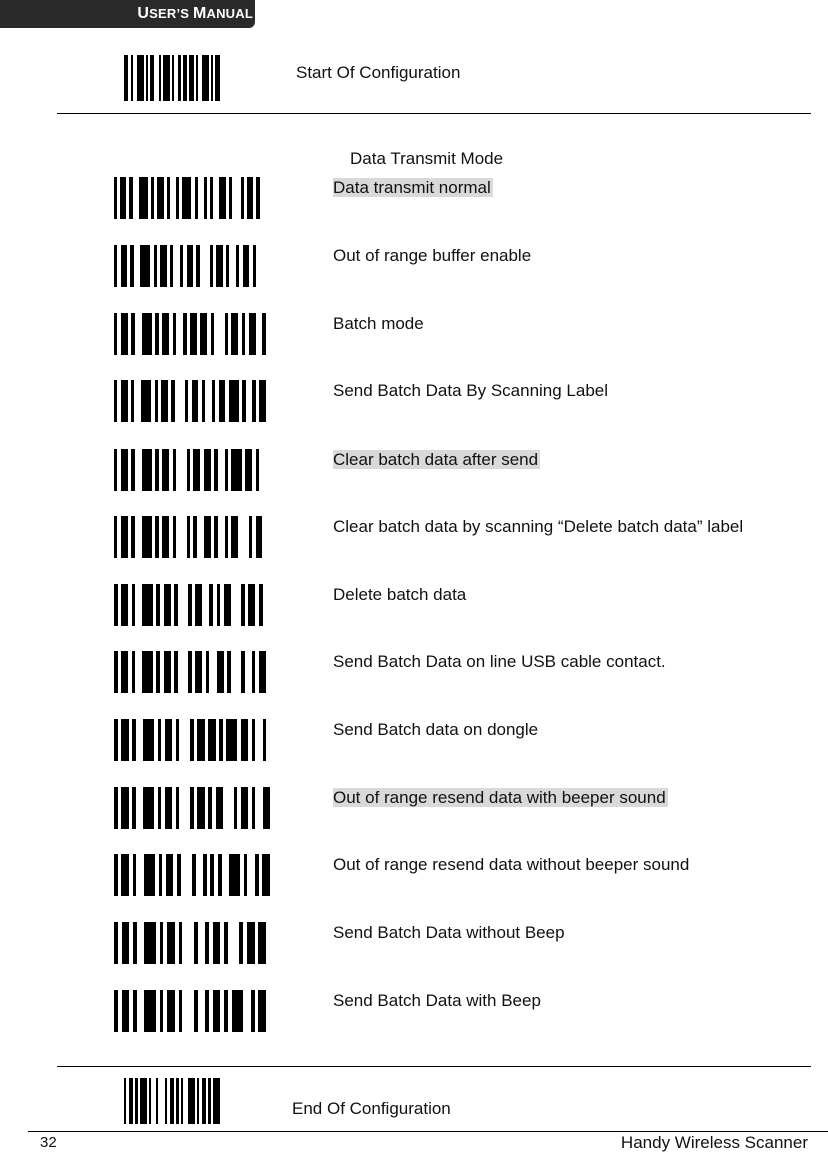 This screenshot has width=828, height=1154. I want to click on option-label-text: Send Batch Data with Beep, so click(437, 1000).